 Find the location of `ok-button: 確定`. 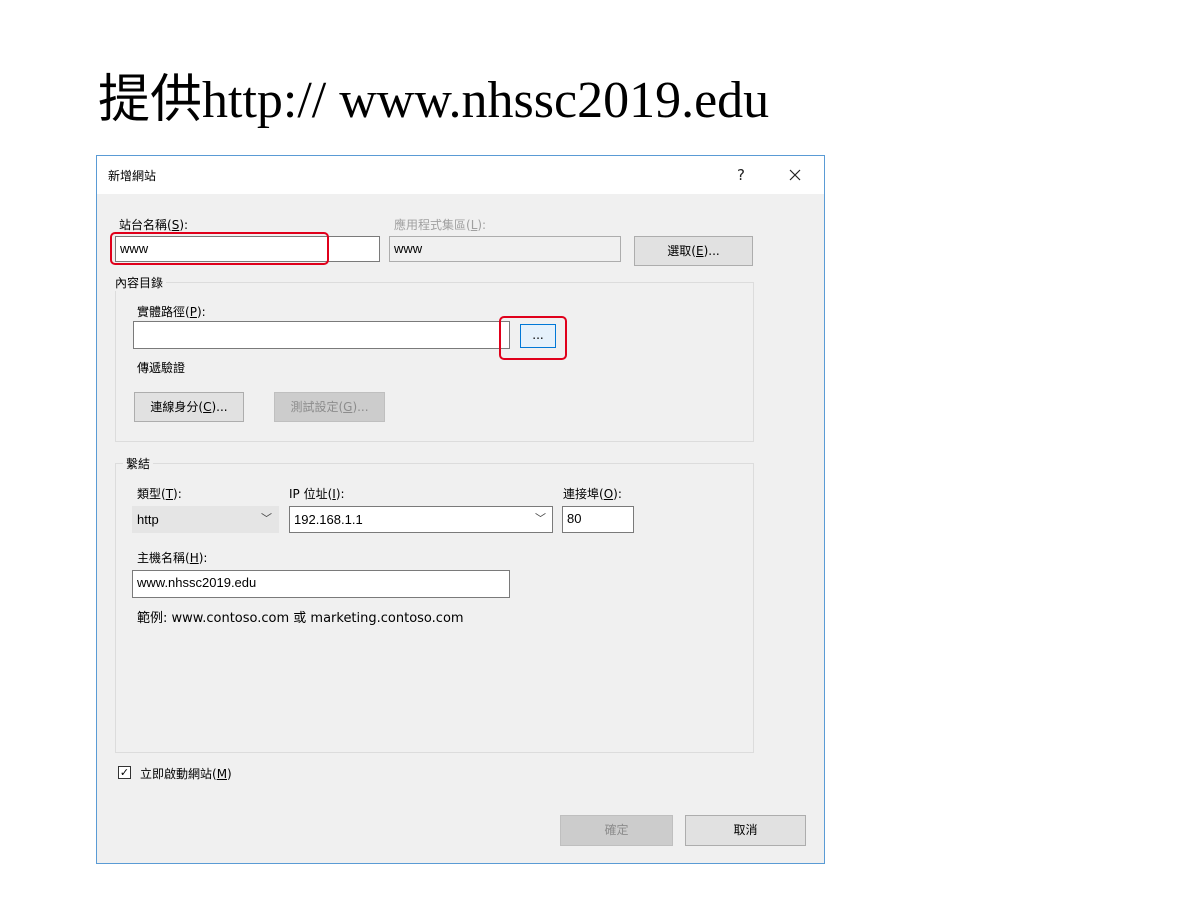

ok-button: 確定 is located at coordinates (616, 830).